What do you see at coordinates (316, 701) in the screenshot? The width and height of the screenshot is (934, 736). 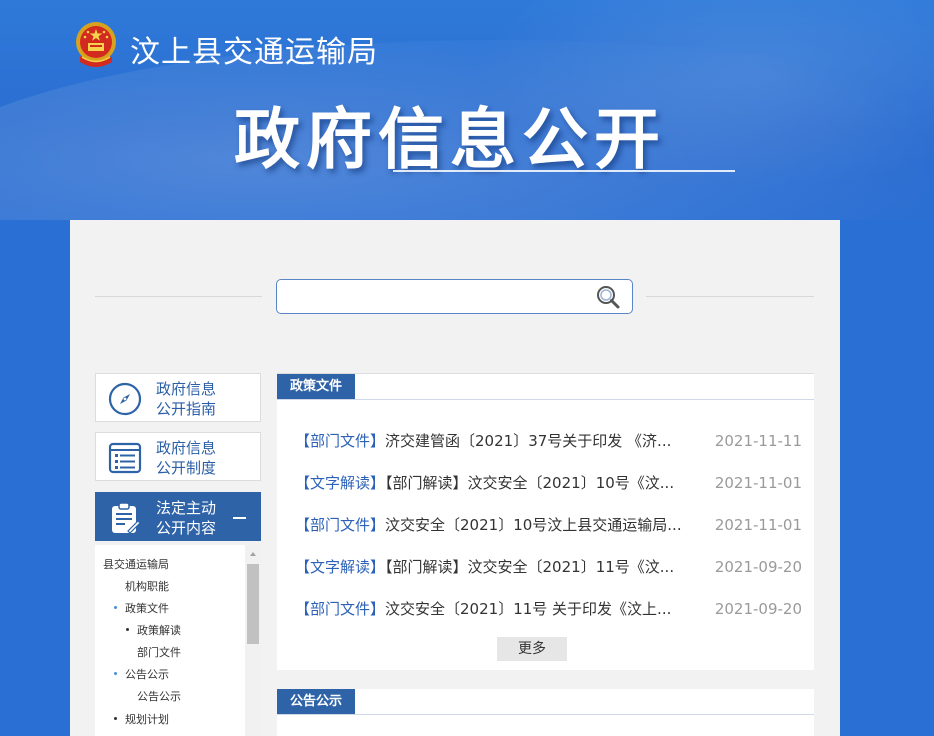 I see `section-tab-notice: 公告公示` at bounding box center [316, 701].